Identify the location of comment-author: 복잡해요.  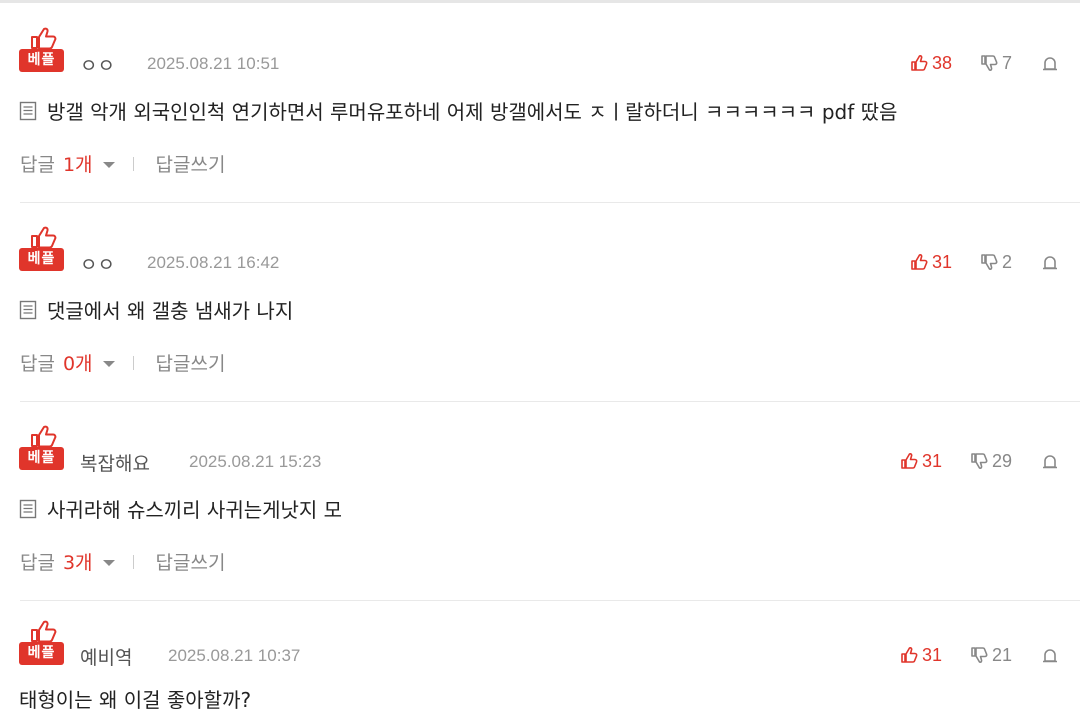
(115, 462).